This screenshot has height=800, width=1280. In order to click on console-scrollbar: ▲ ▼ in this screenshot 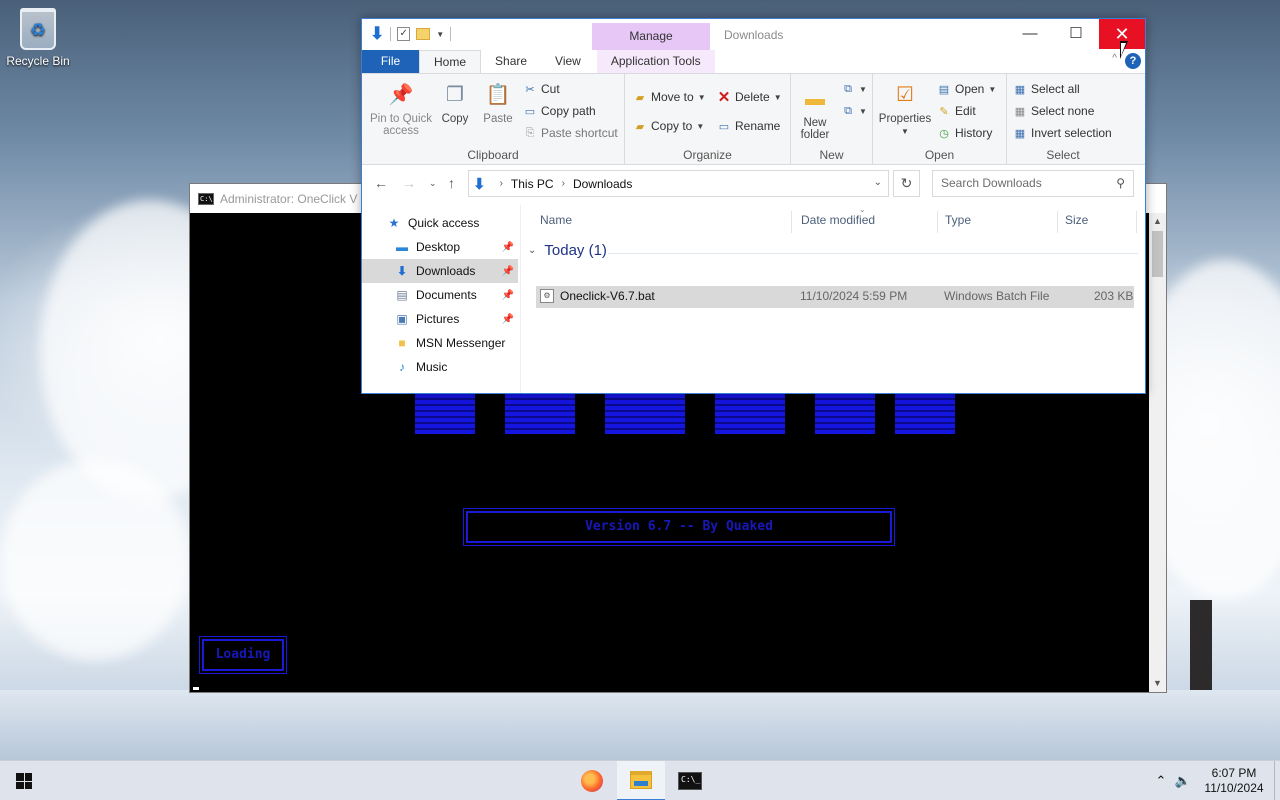, I will do `click(1157, 452)`.